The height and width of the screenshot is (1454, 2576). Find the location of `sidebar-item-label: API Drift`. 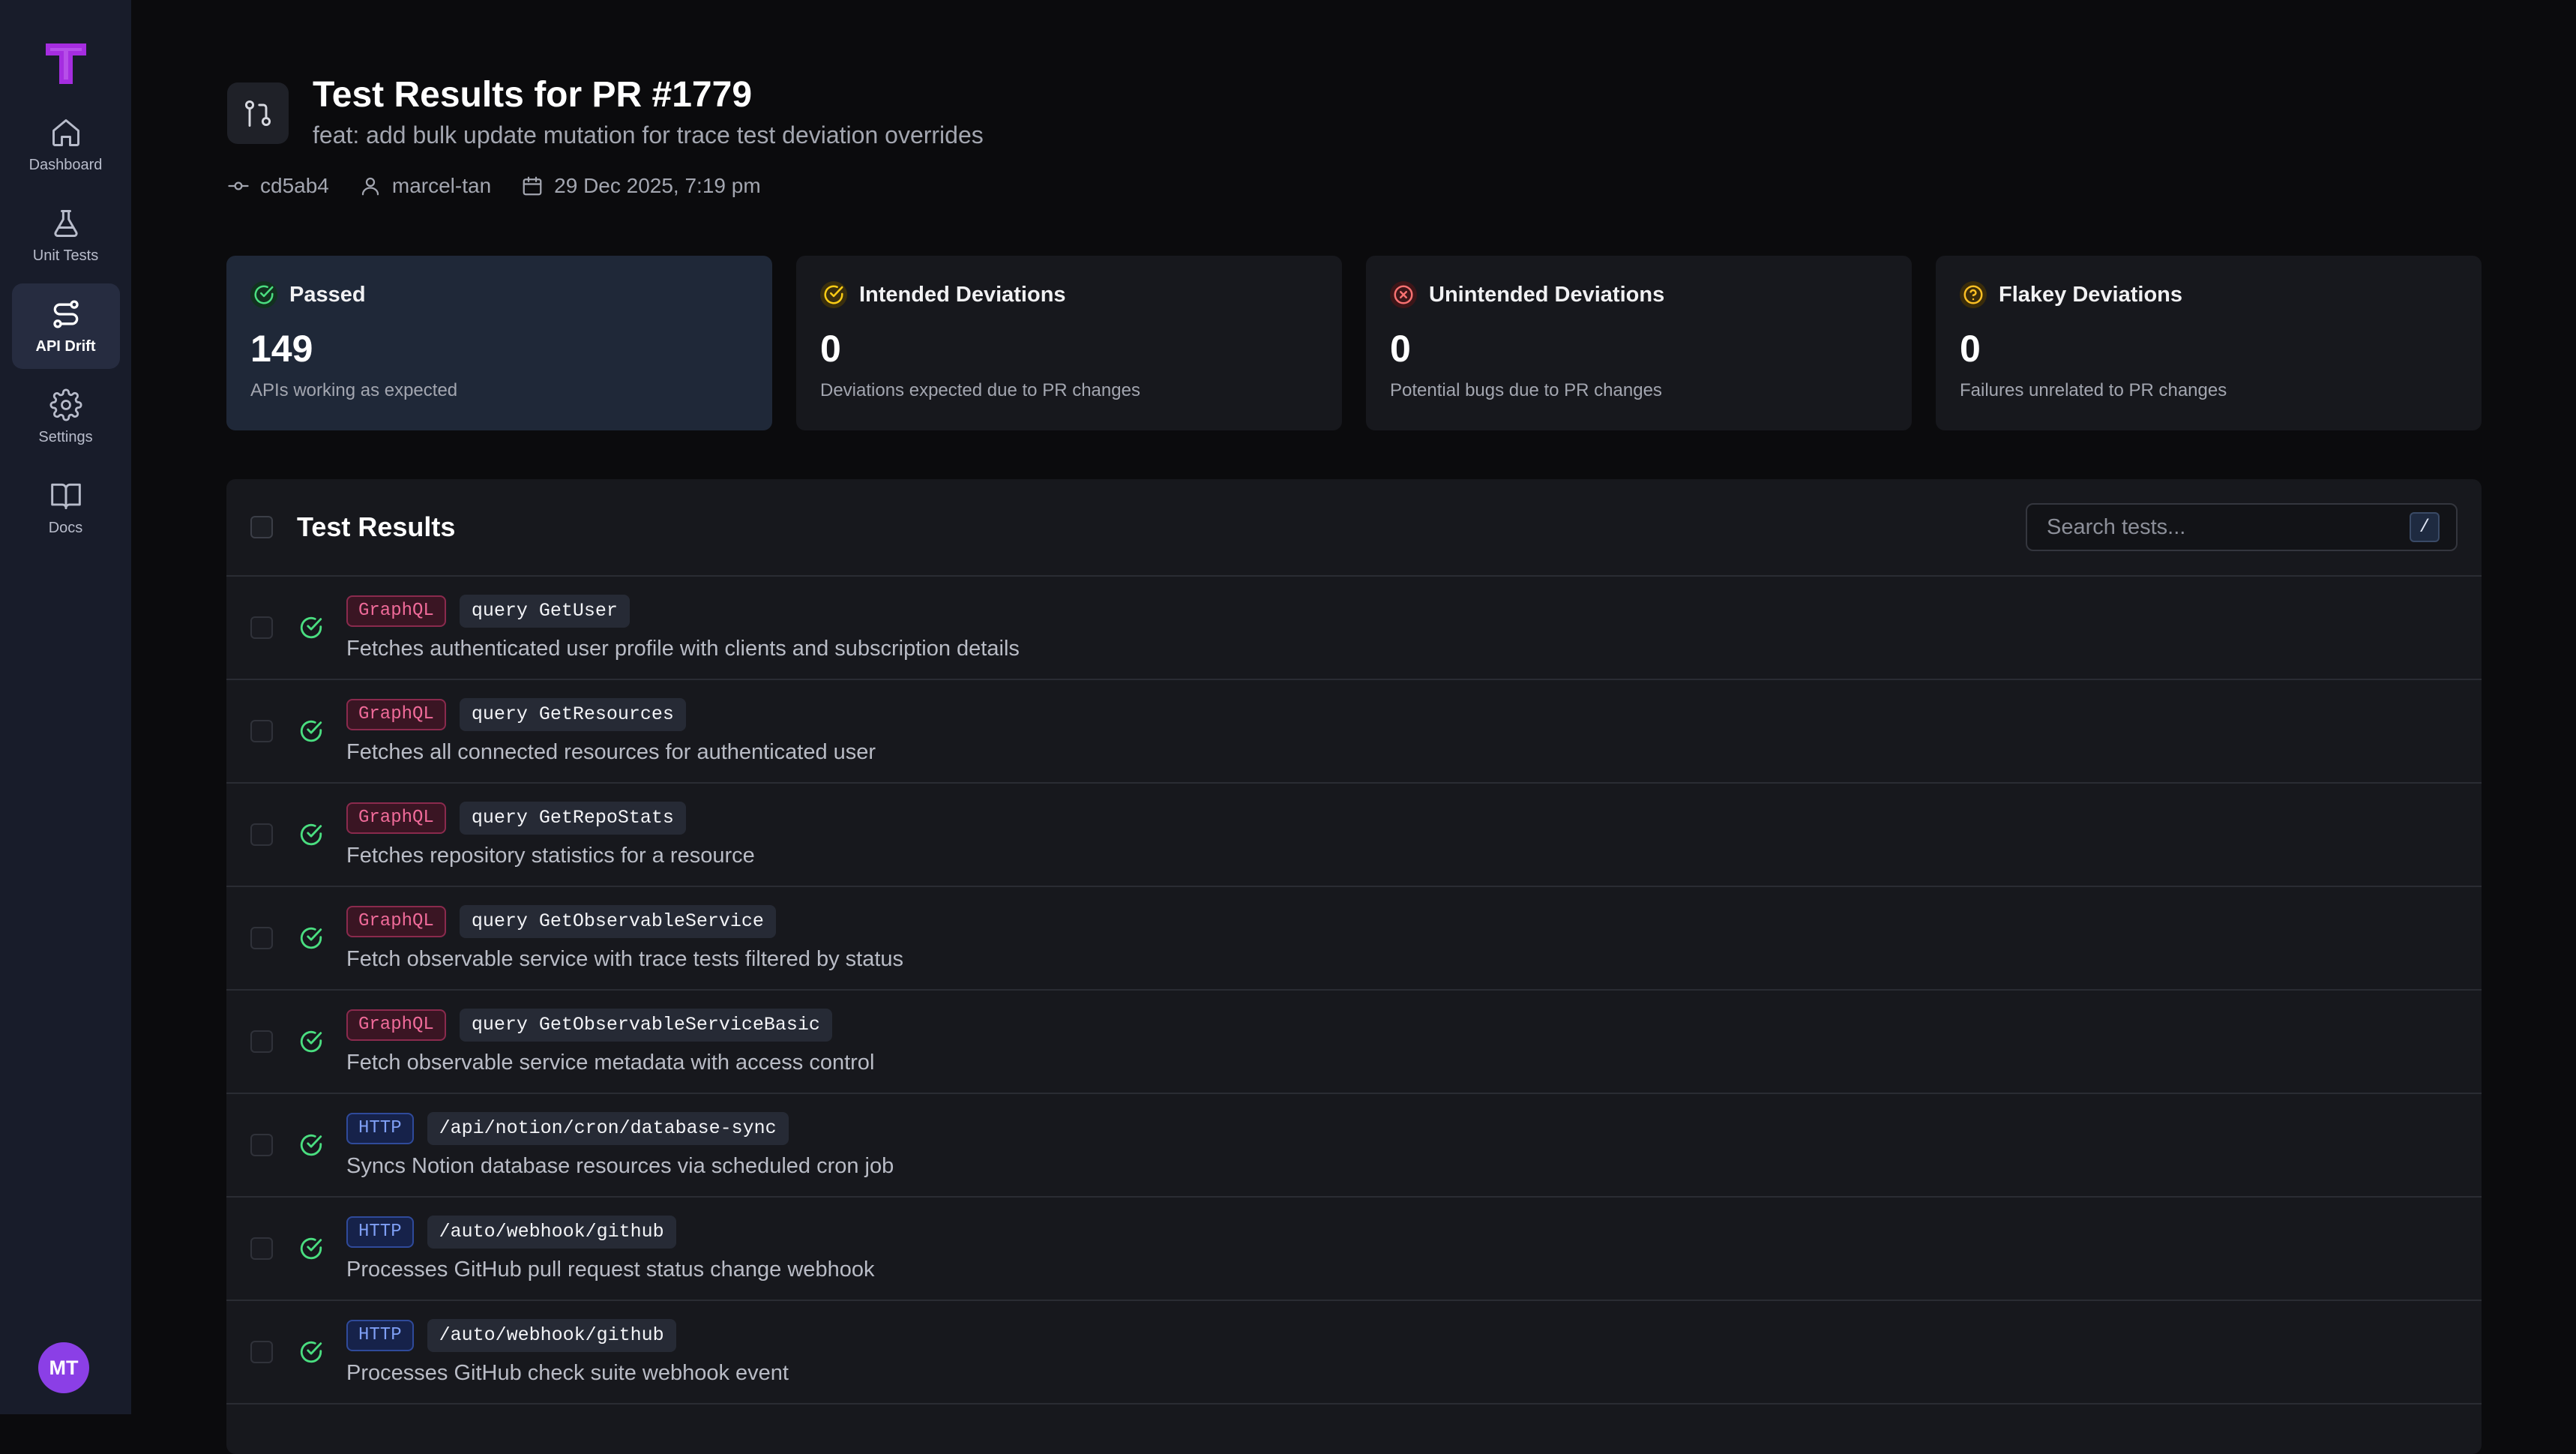

sidebar-item-label: API Drift is located at coordinates (65, 346).